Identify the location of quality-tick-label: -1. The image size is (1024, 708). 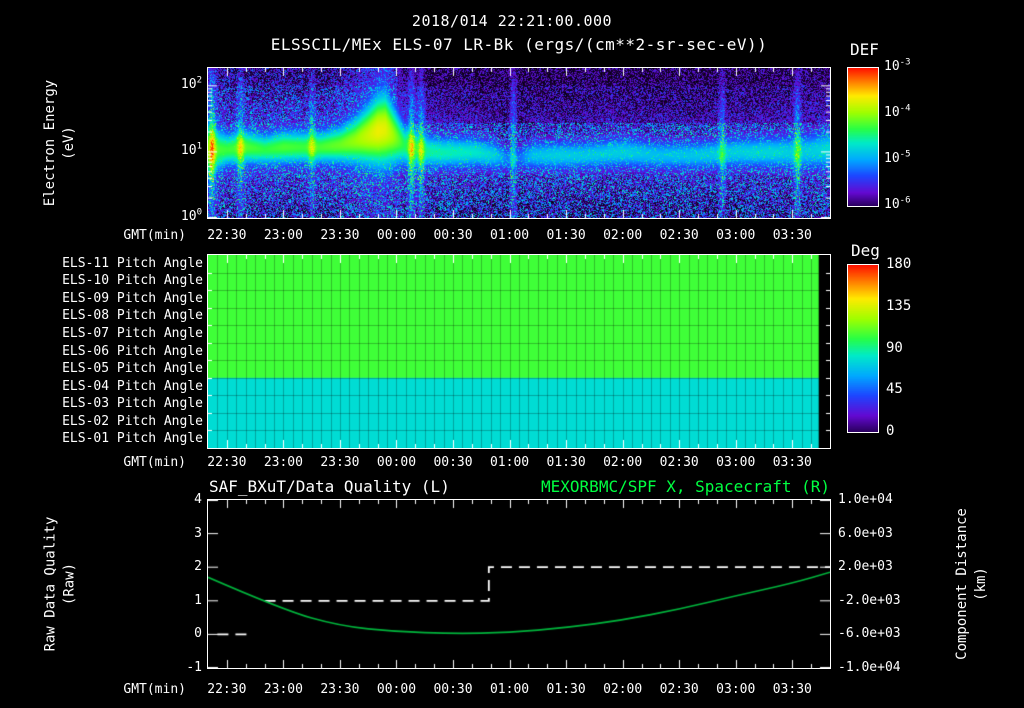
(194, 667).